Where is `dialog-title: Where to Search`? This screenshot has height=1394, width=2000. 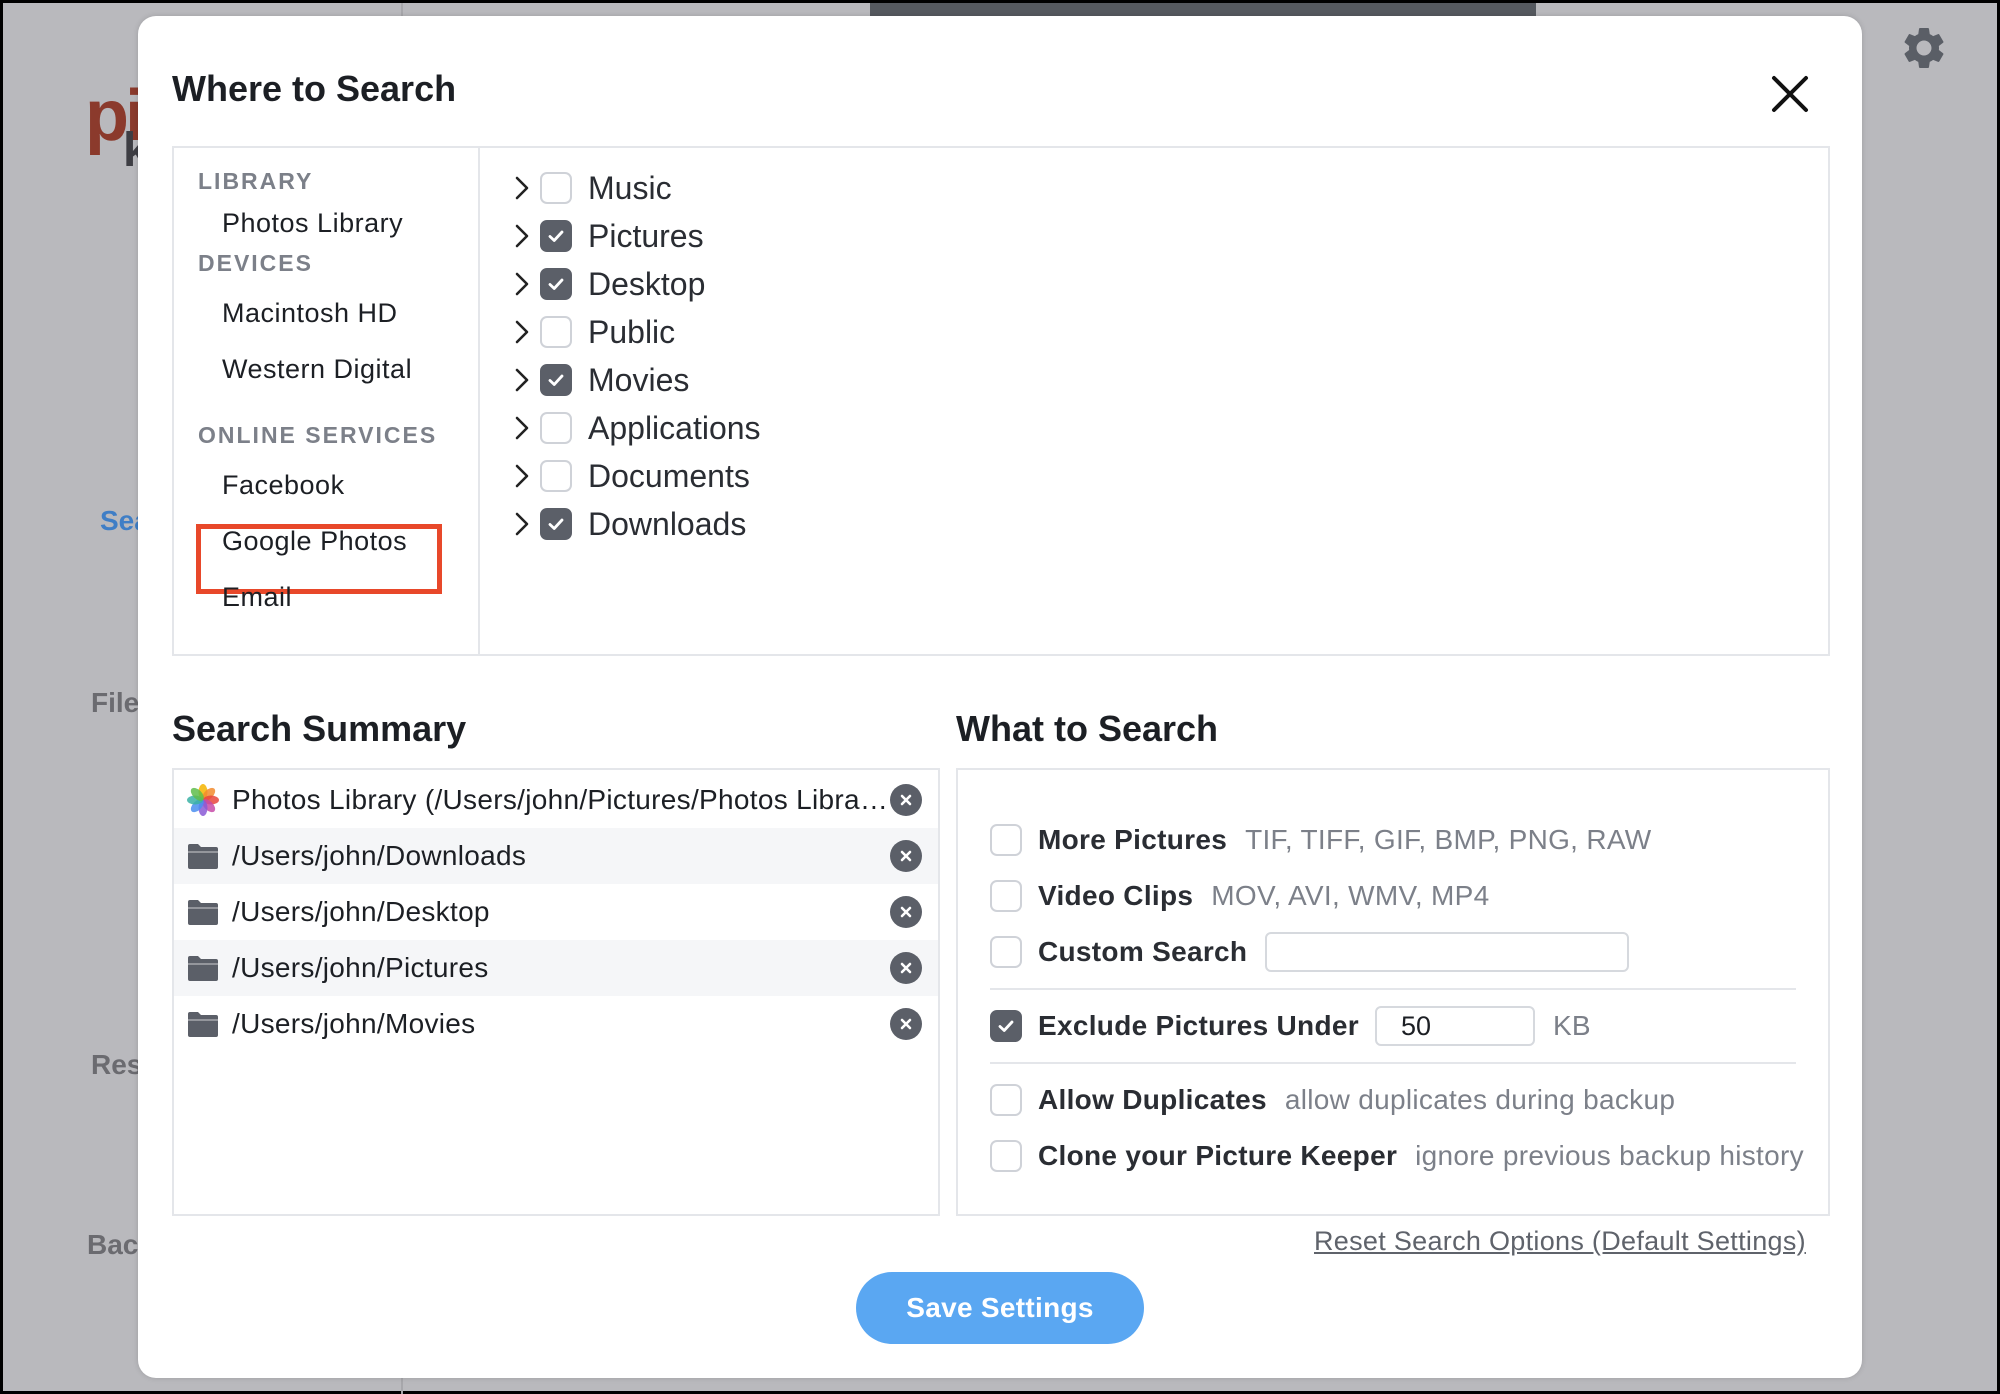 dialog-title: Where to Search is located at coordinates (314, 88).